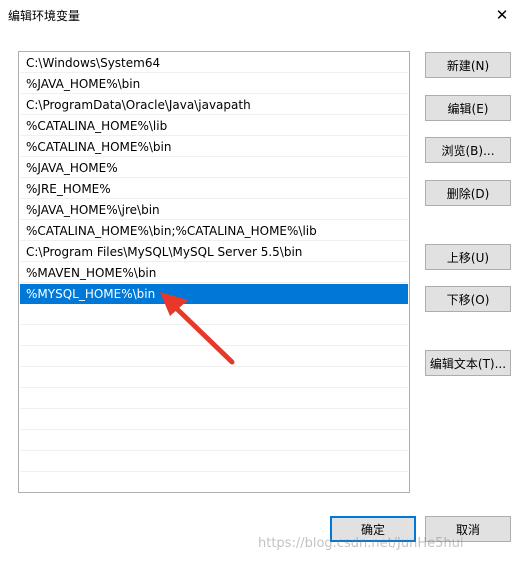 The image size is (525, 562). Describe the element at coordinates (361, 543) in the screenshot. I see `watermark: https://blog.csdn.net/JunHe5hui` at that location.